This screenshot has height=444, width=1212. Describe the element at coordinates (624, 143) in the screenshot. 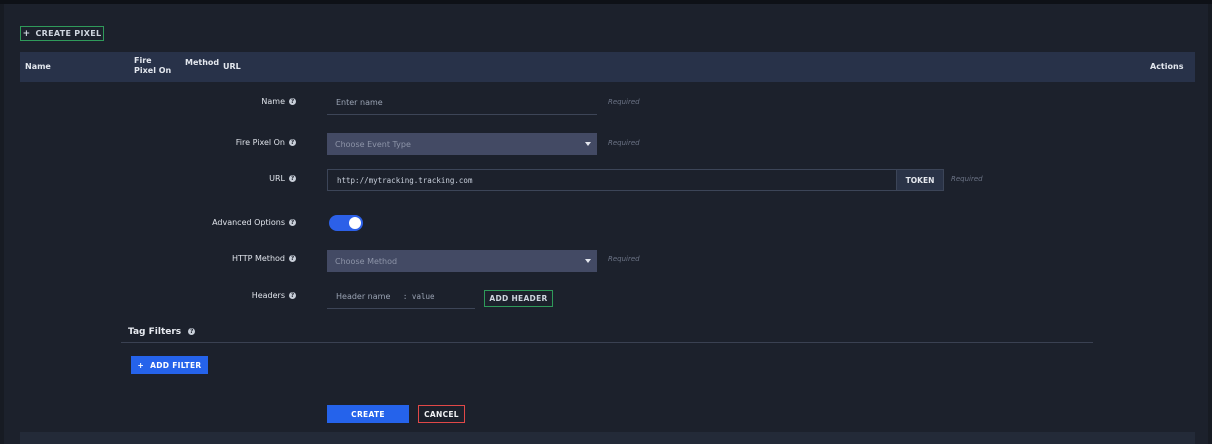

I see `fire-pixel-required: Required` at that location.